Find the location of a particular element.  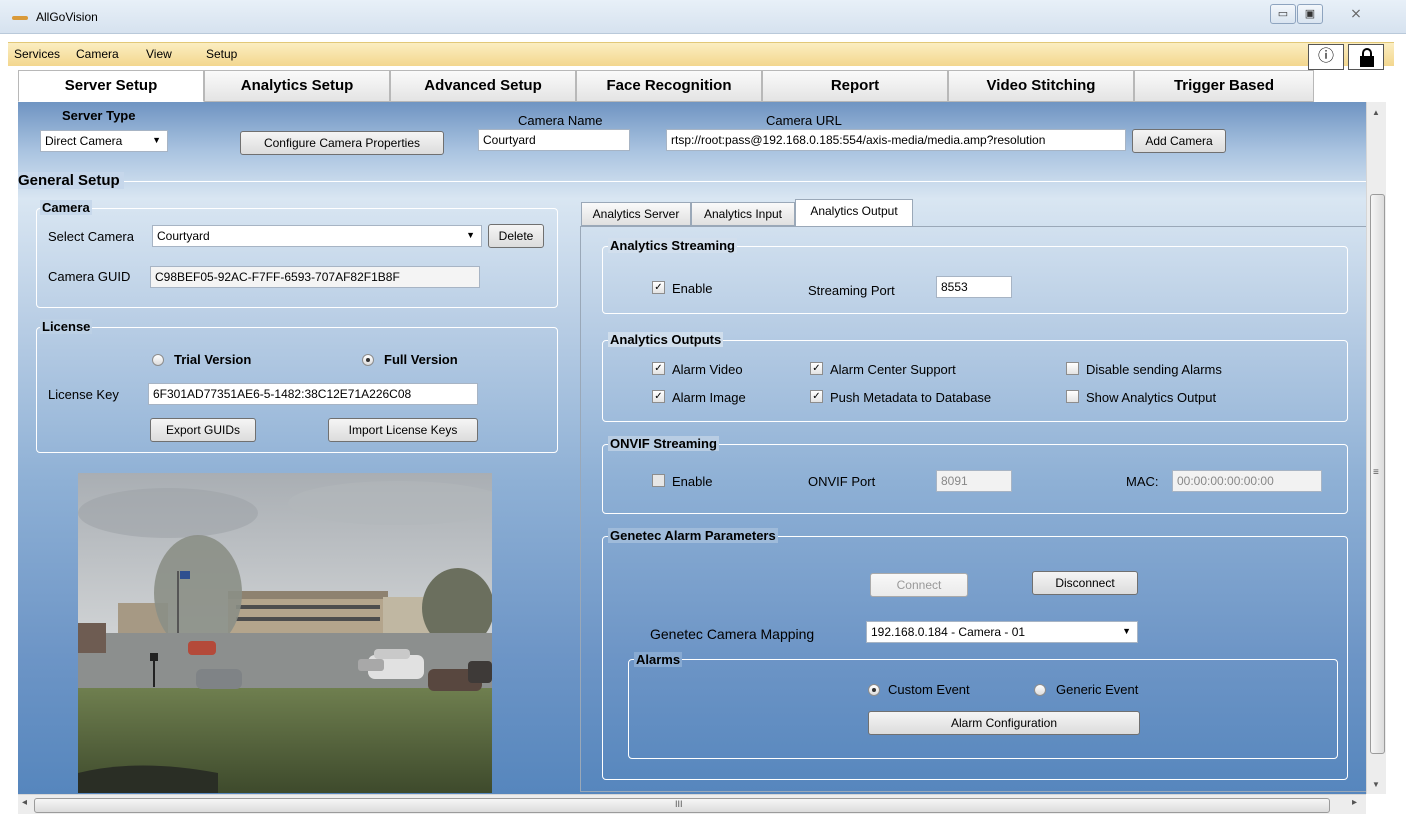

onvif-enable-checkbox is located at coordinates (658, 480).